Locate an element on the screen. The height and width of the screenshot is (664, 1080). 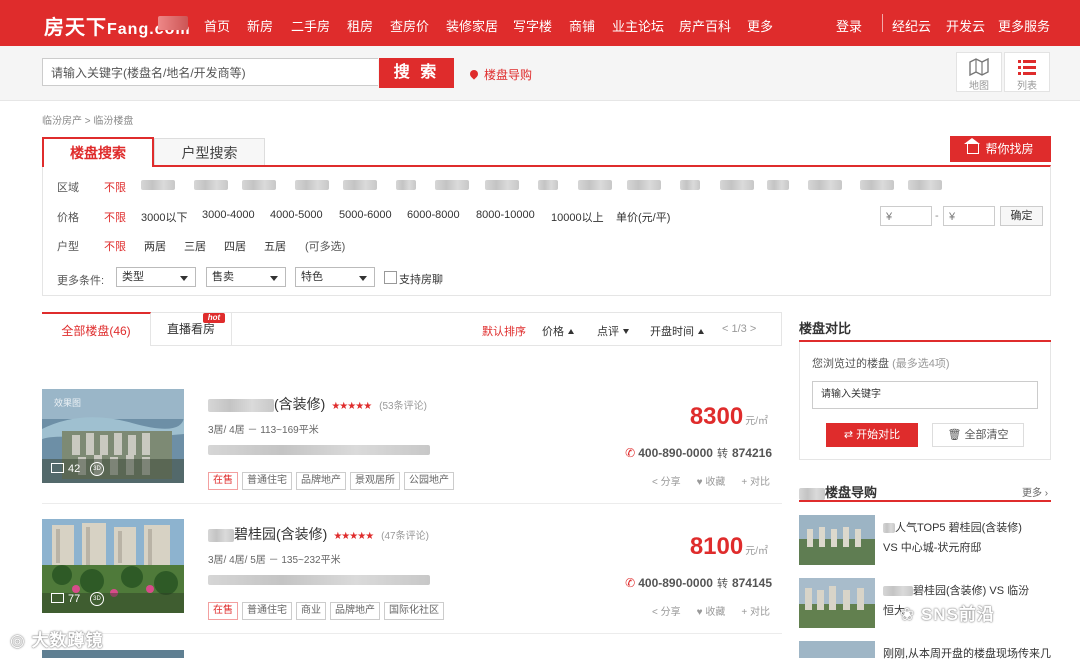
price-unlimited: 不限 is located at coordinates (115, 217).